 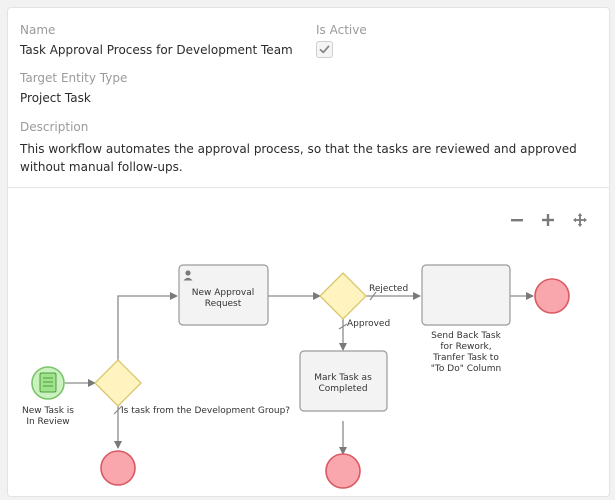 I want to click on task-send-back-label-4: "To Do" Column, so click(x=466, y=369).